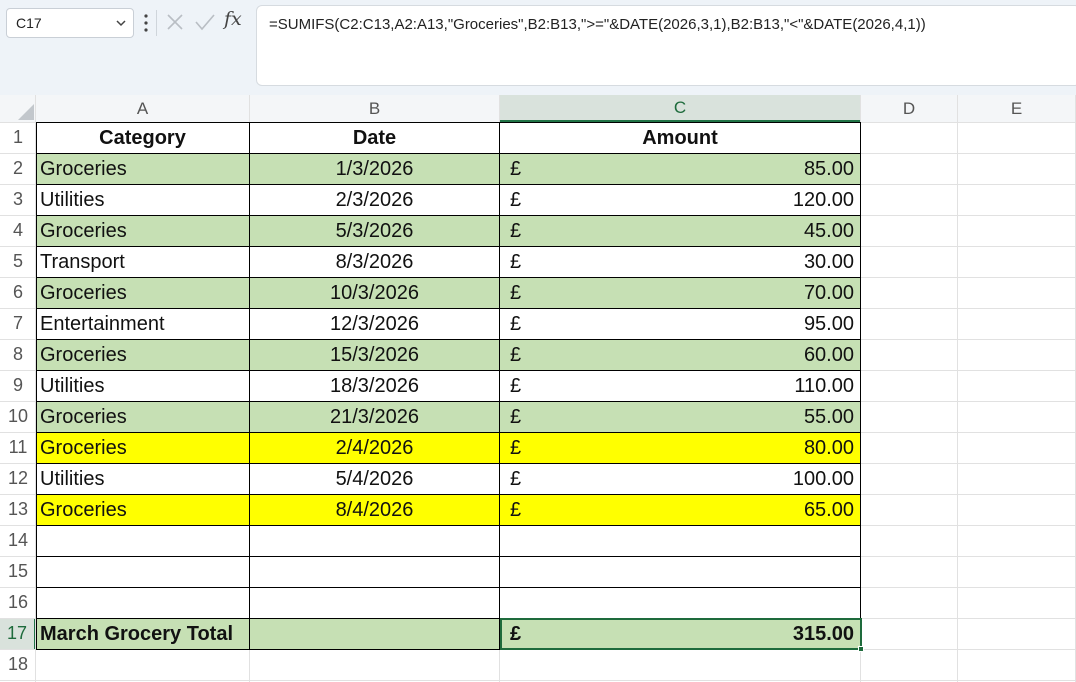 This screenshot has height=682, width=1076. Describe the element at coordinates (143, 108) in the screenshot. I see `column-header-a: A` at that location.